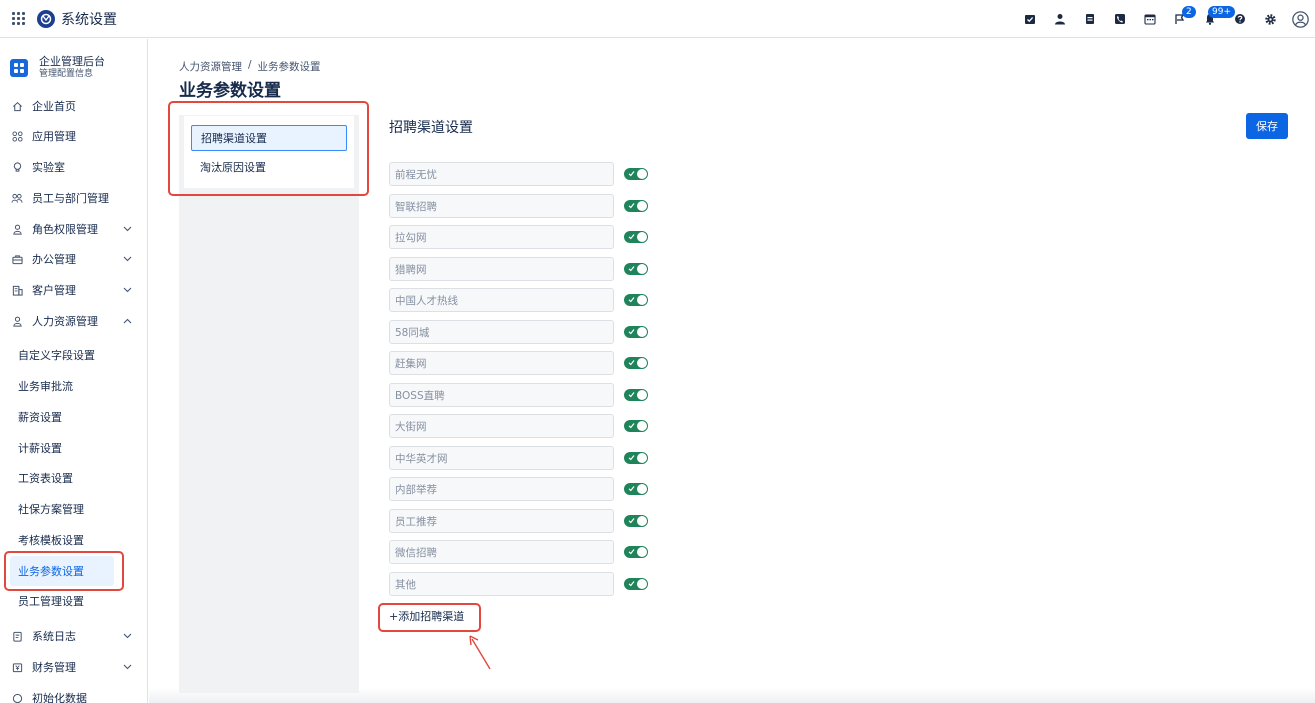  What do you see at coordinates (17, 198) in the screenshot?
I see `people-icon` at bounding box center [17, 198].